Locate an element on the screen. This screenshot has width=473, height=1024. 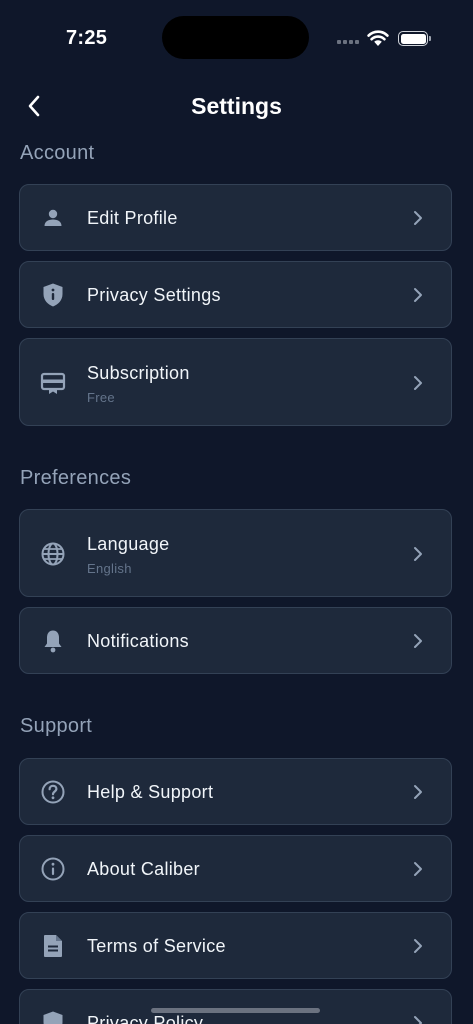
settings-item-label: Privacy Policy is located at coordinates (145, 1018).